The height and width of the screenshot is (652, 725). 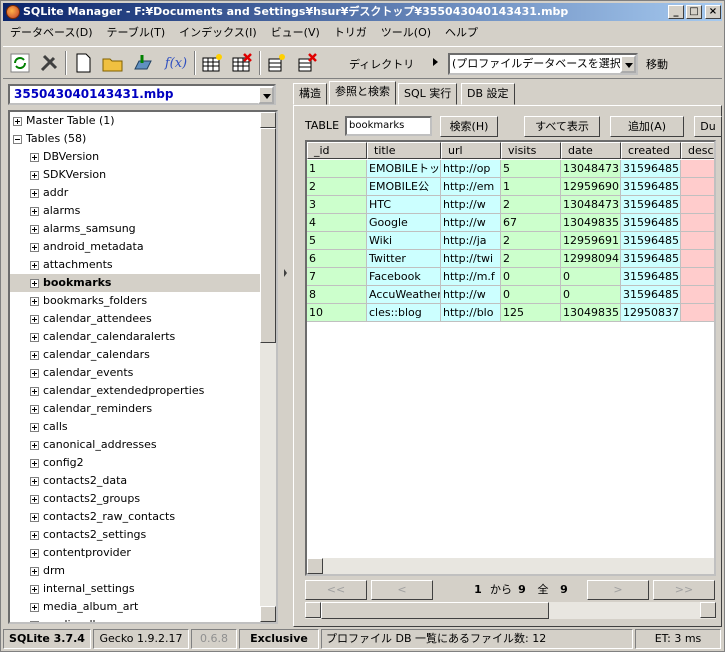 What do you see at coordinates (268, 120) in the screenshot?
I see `scroll-up-button` at bounding box center [268, 120].